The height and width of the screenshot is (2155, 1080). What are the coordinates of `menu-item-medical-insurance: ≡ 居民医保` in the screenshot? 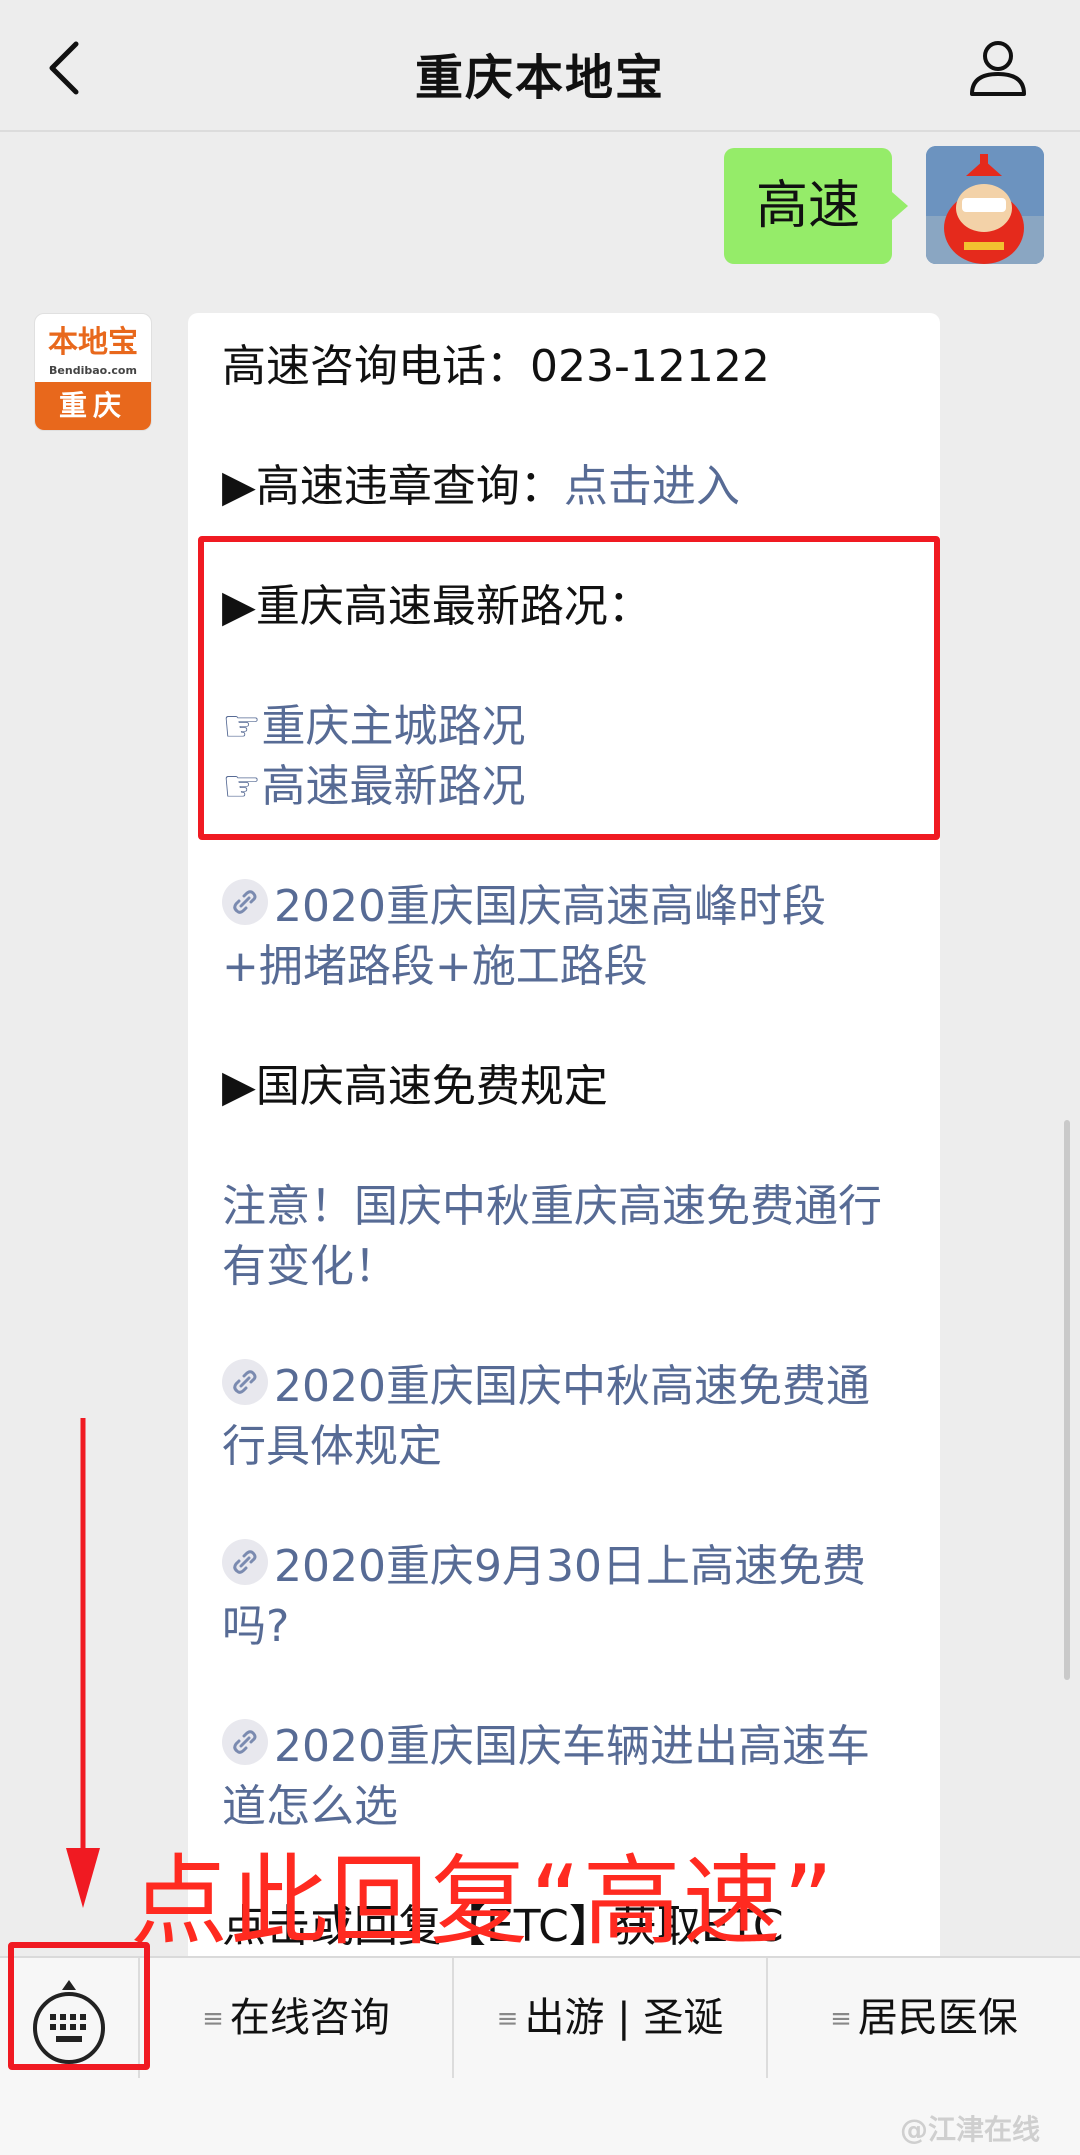 It's located at (923, 2018).